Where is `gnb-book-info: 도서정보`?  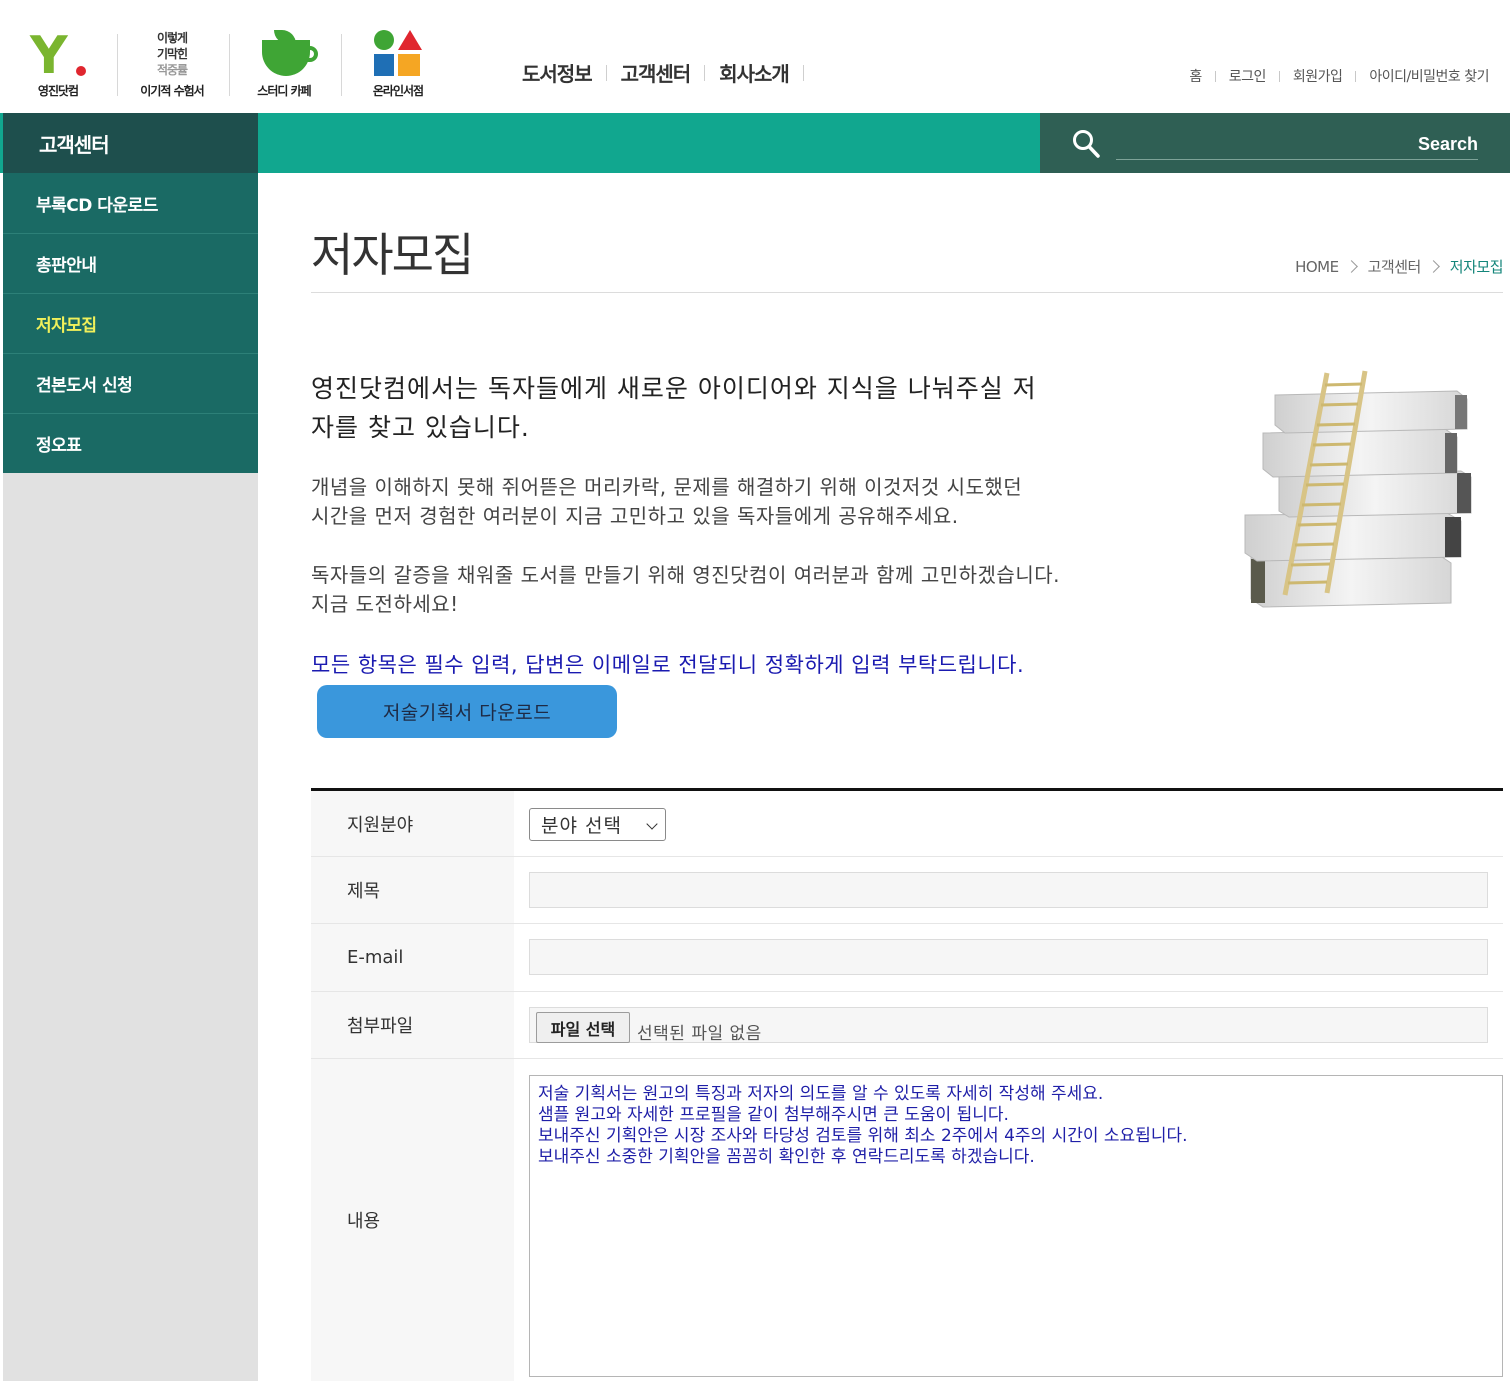
gnb-book-info: 도서정보 is located at coordinates (557, 72).